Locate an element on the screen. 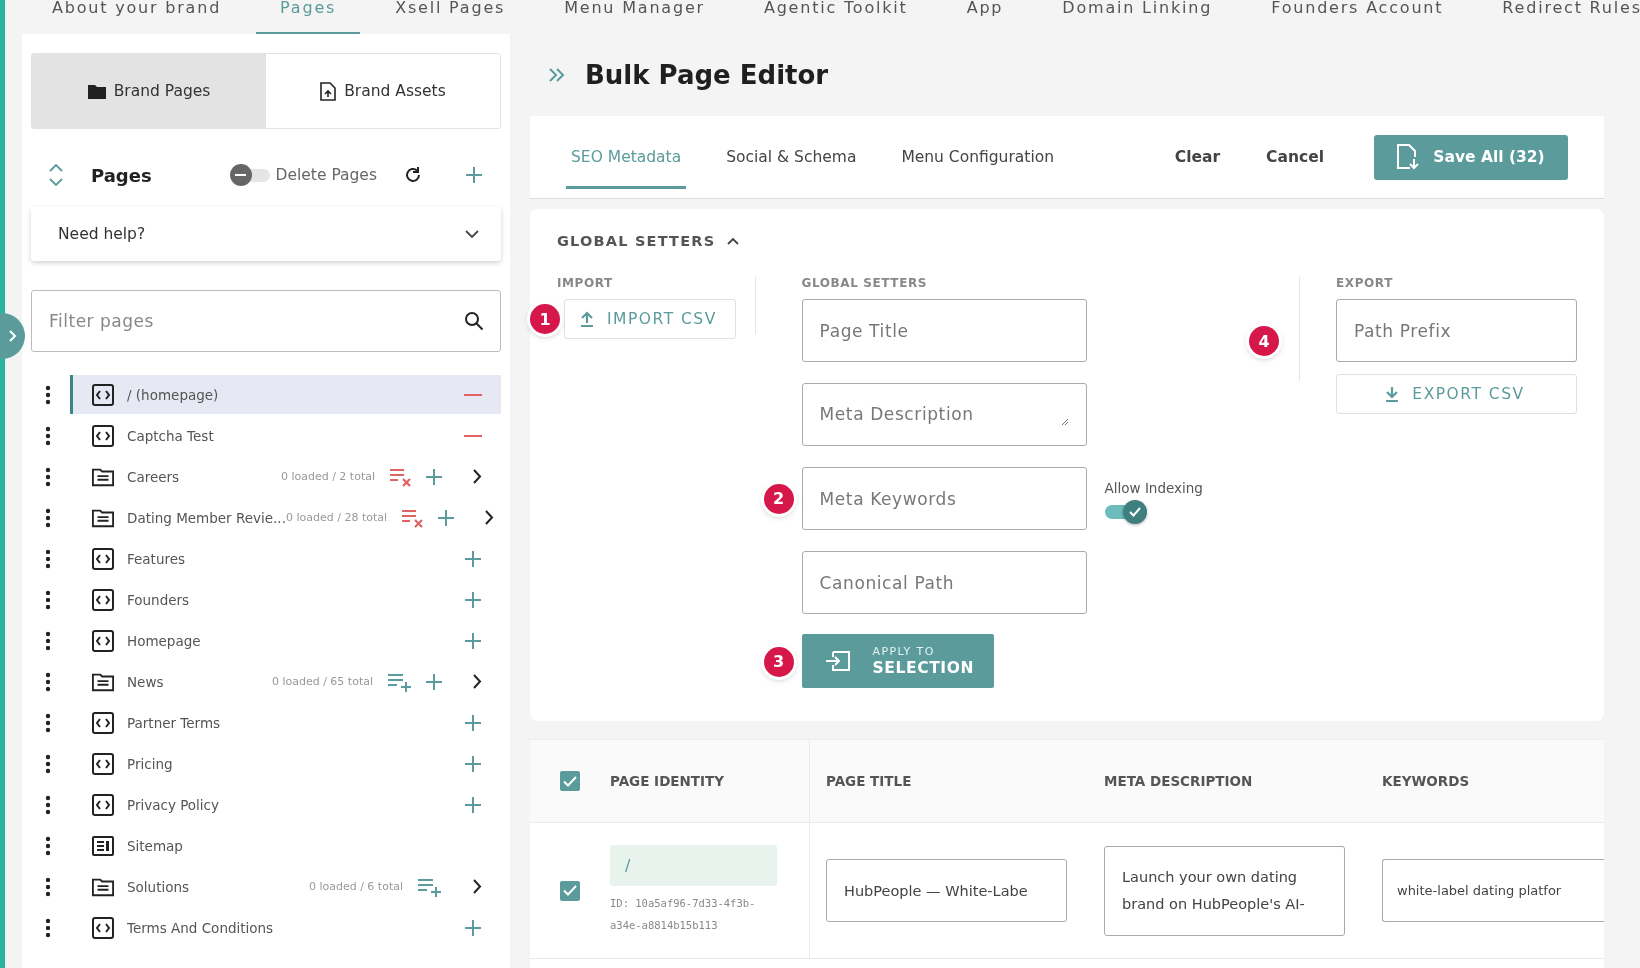 The image size is (1640, 968). tree-item: Terms And Conditions is located at coordinates (285, 927).